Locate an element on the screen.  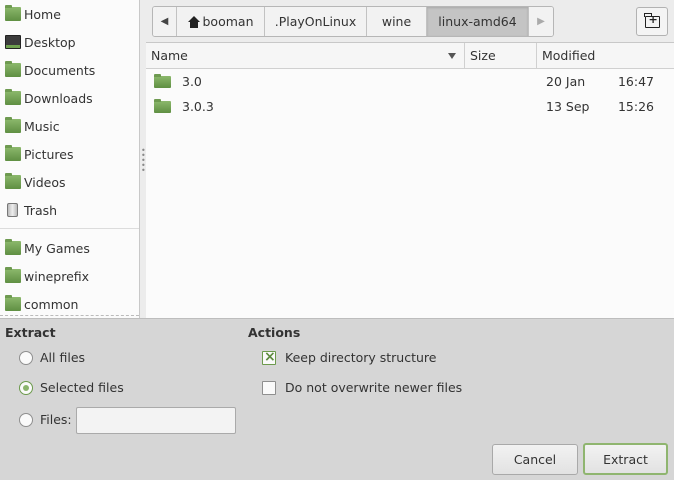
sidebar-item-label: Pictures is located at coordinates (49, 154).